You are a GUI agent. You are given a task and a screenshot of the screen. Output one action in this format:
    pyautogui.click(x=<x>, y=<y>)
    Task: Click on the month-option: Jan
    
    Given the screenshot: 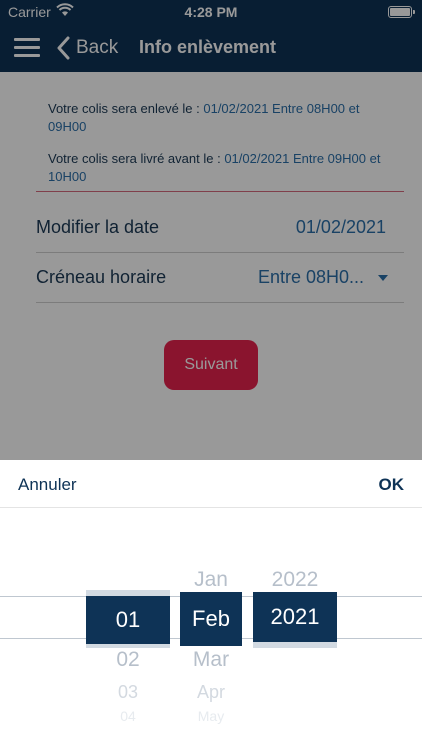 What is the action you would take?
    pyautogui.click(x=211, y=580)
    